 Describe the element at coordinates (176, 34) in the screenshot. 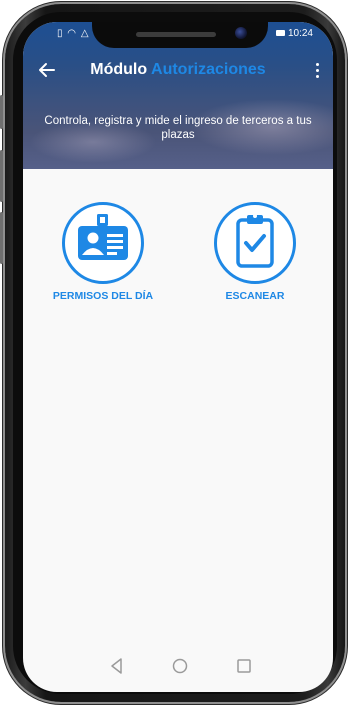

I see `speaker-grille` at that location.